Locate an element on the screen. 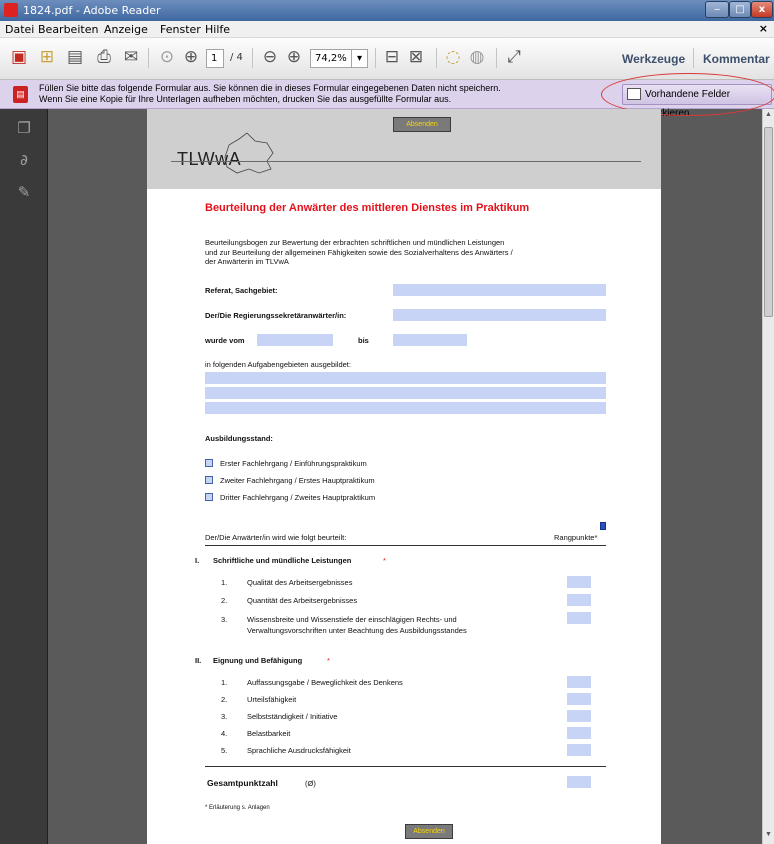 This screenshot has height=844, width=774. gesamt-points-field is located at coordinates (579, 782).